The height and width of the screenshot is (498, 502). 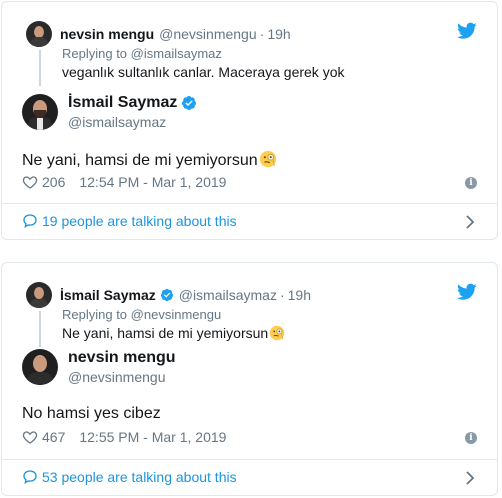 What do you see at coordinates (208, 34) in the screenshot?
I see `parent-author-handle: @nevsinmengu` at bounding box center [208, 34].